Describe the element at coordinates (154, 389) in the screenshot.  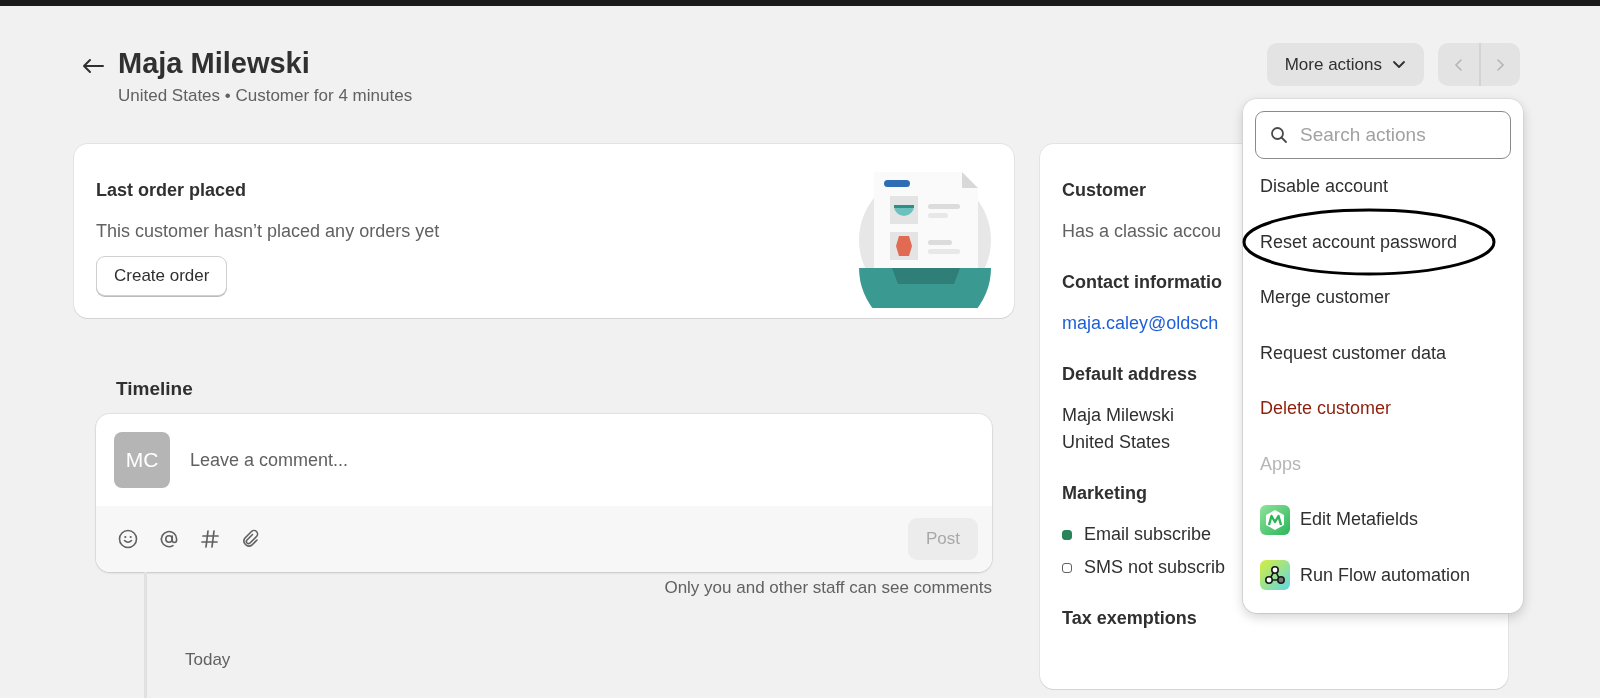
I see `timeline-heading: Timeline` at that location.